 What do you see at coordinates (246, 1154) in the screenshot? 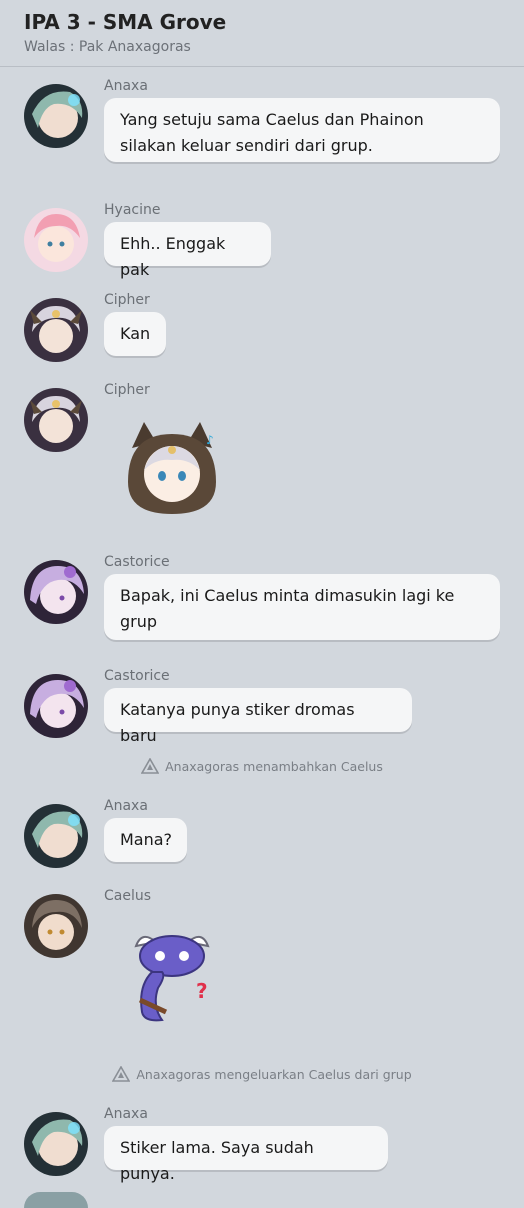
I see `message-bubble: Stiker lama. Saya sudah punya.` at bounding box center [246, 1154].